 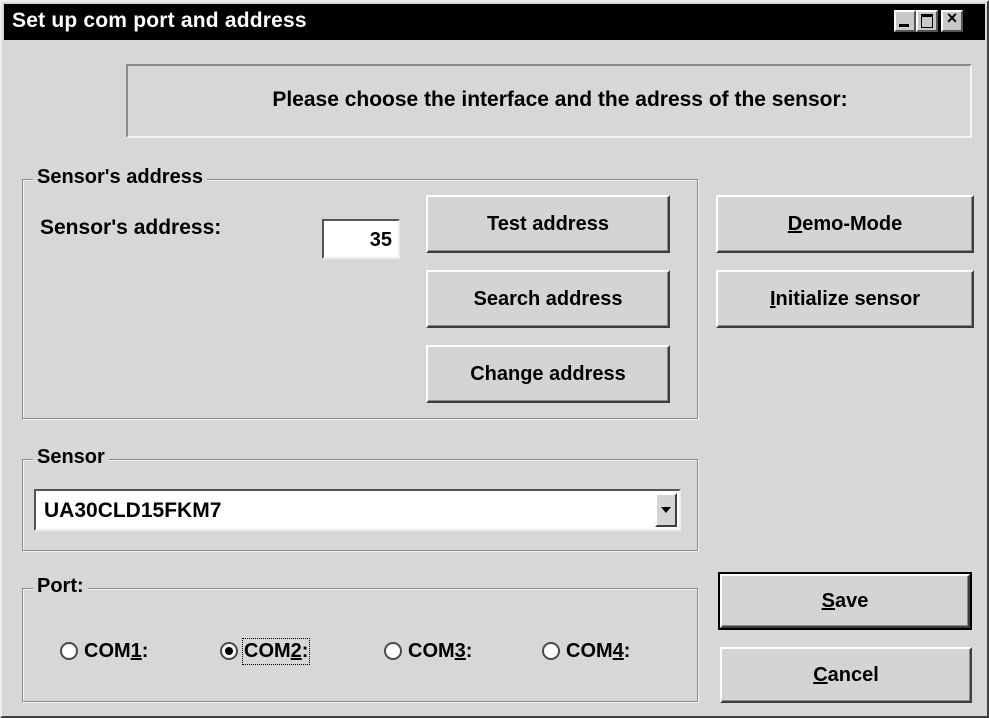 I want to click on save-label: ave, so click(x=851, y=600).